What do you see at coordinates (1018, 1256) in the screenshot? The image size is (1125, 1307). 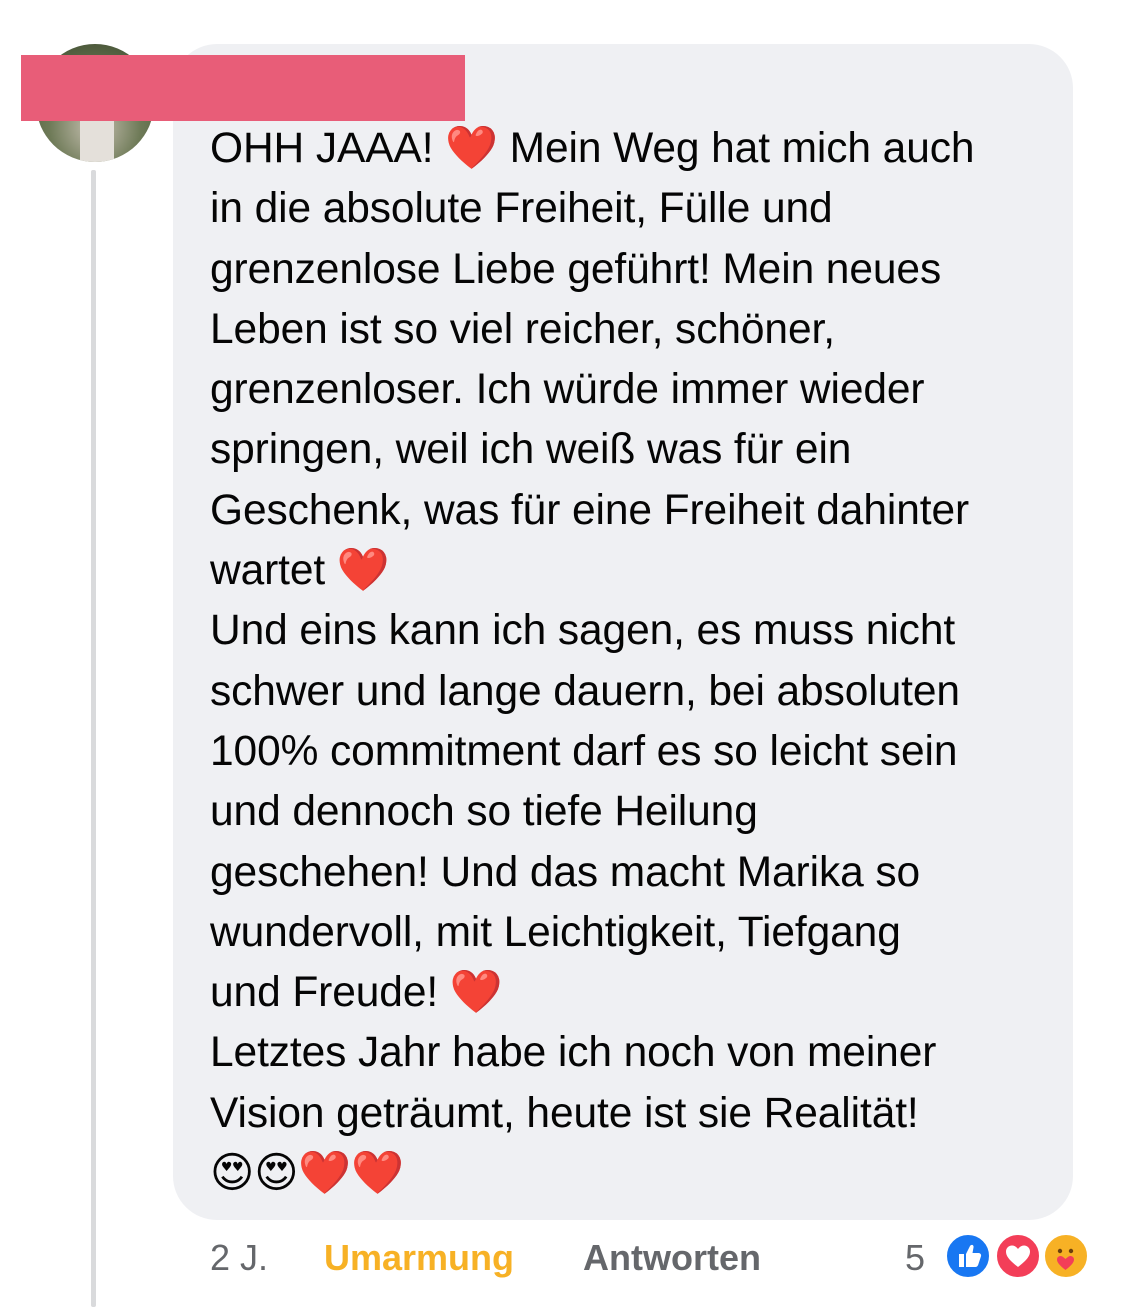 I see `heart-icon` at bounding box center [1018, 1256].